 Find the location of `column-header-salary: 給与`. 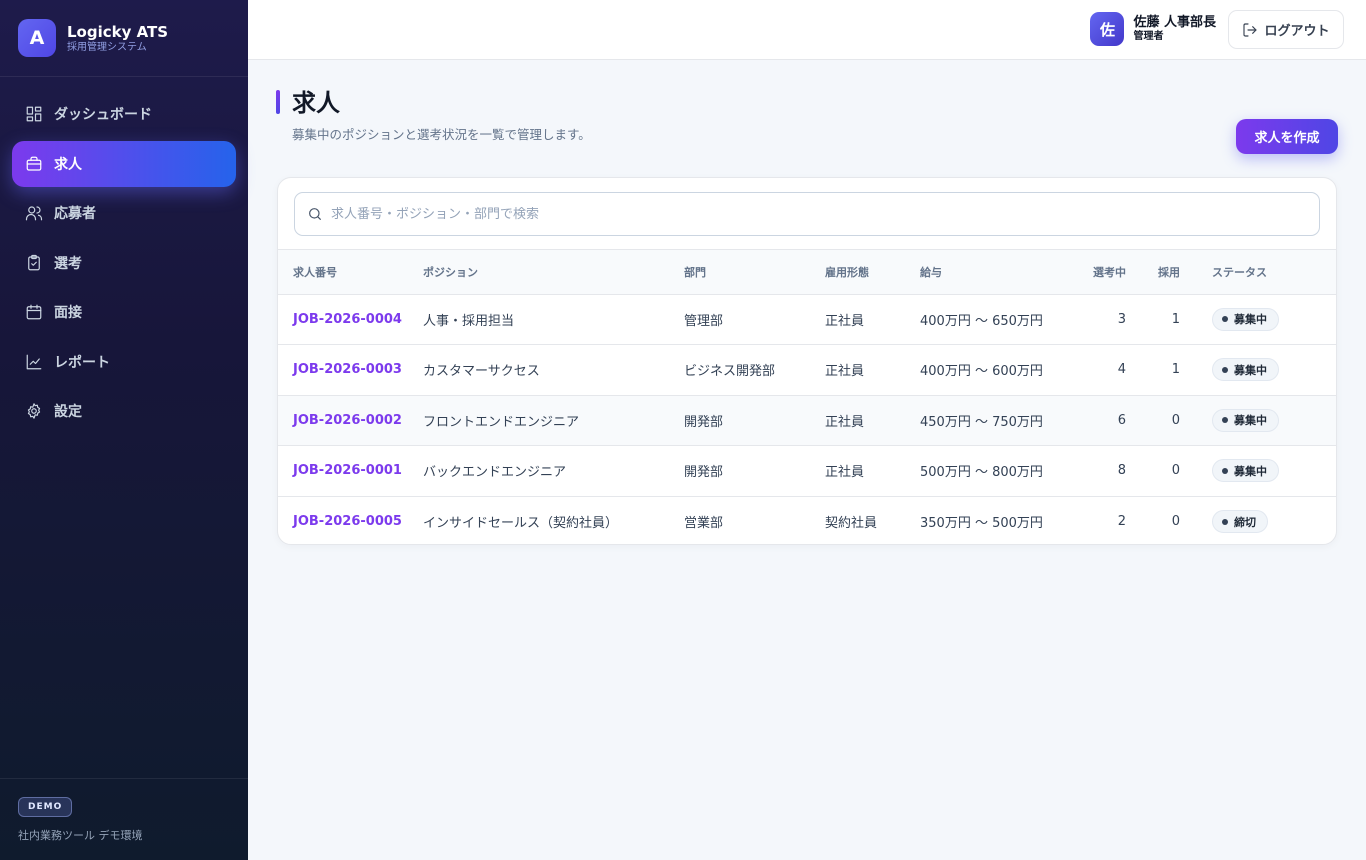

column-header-salary: 給与 is located at coordinates (990, 272).